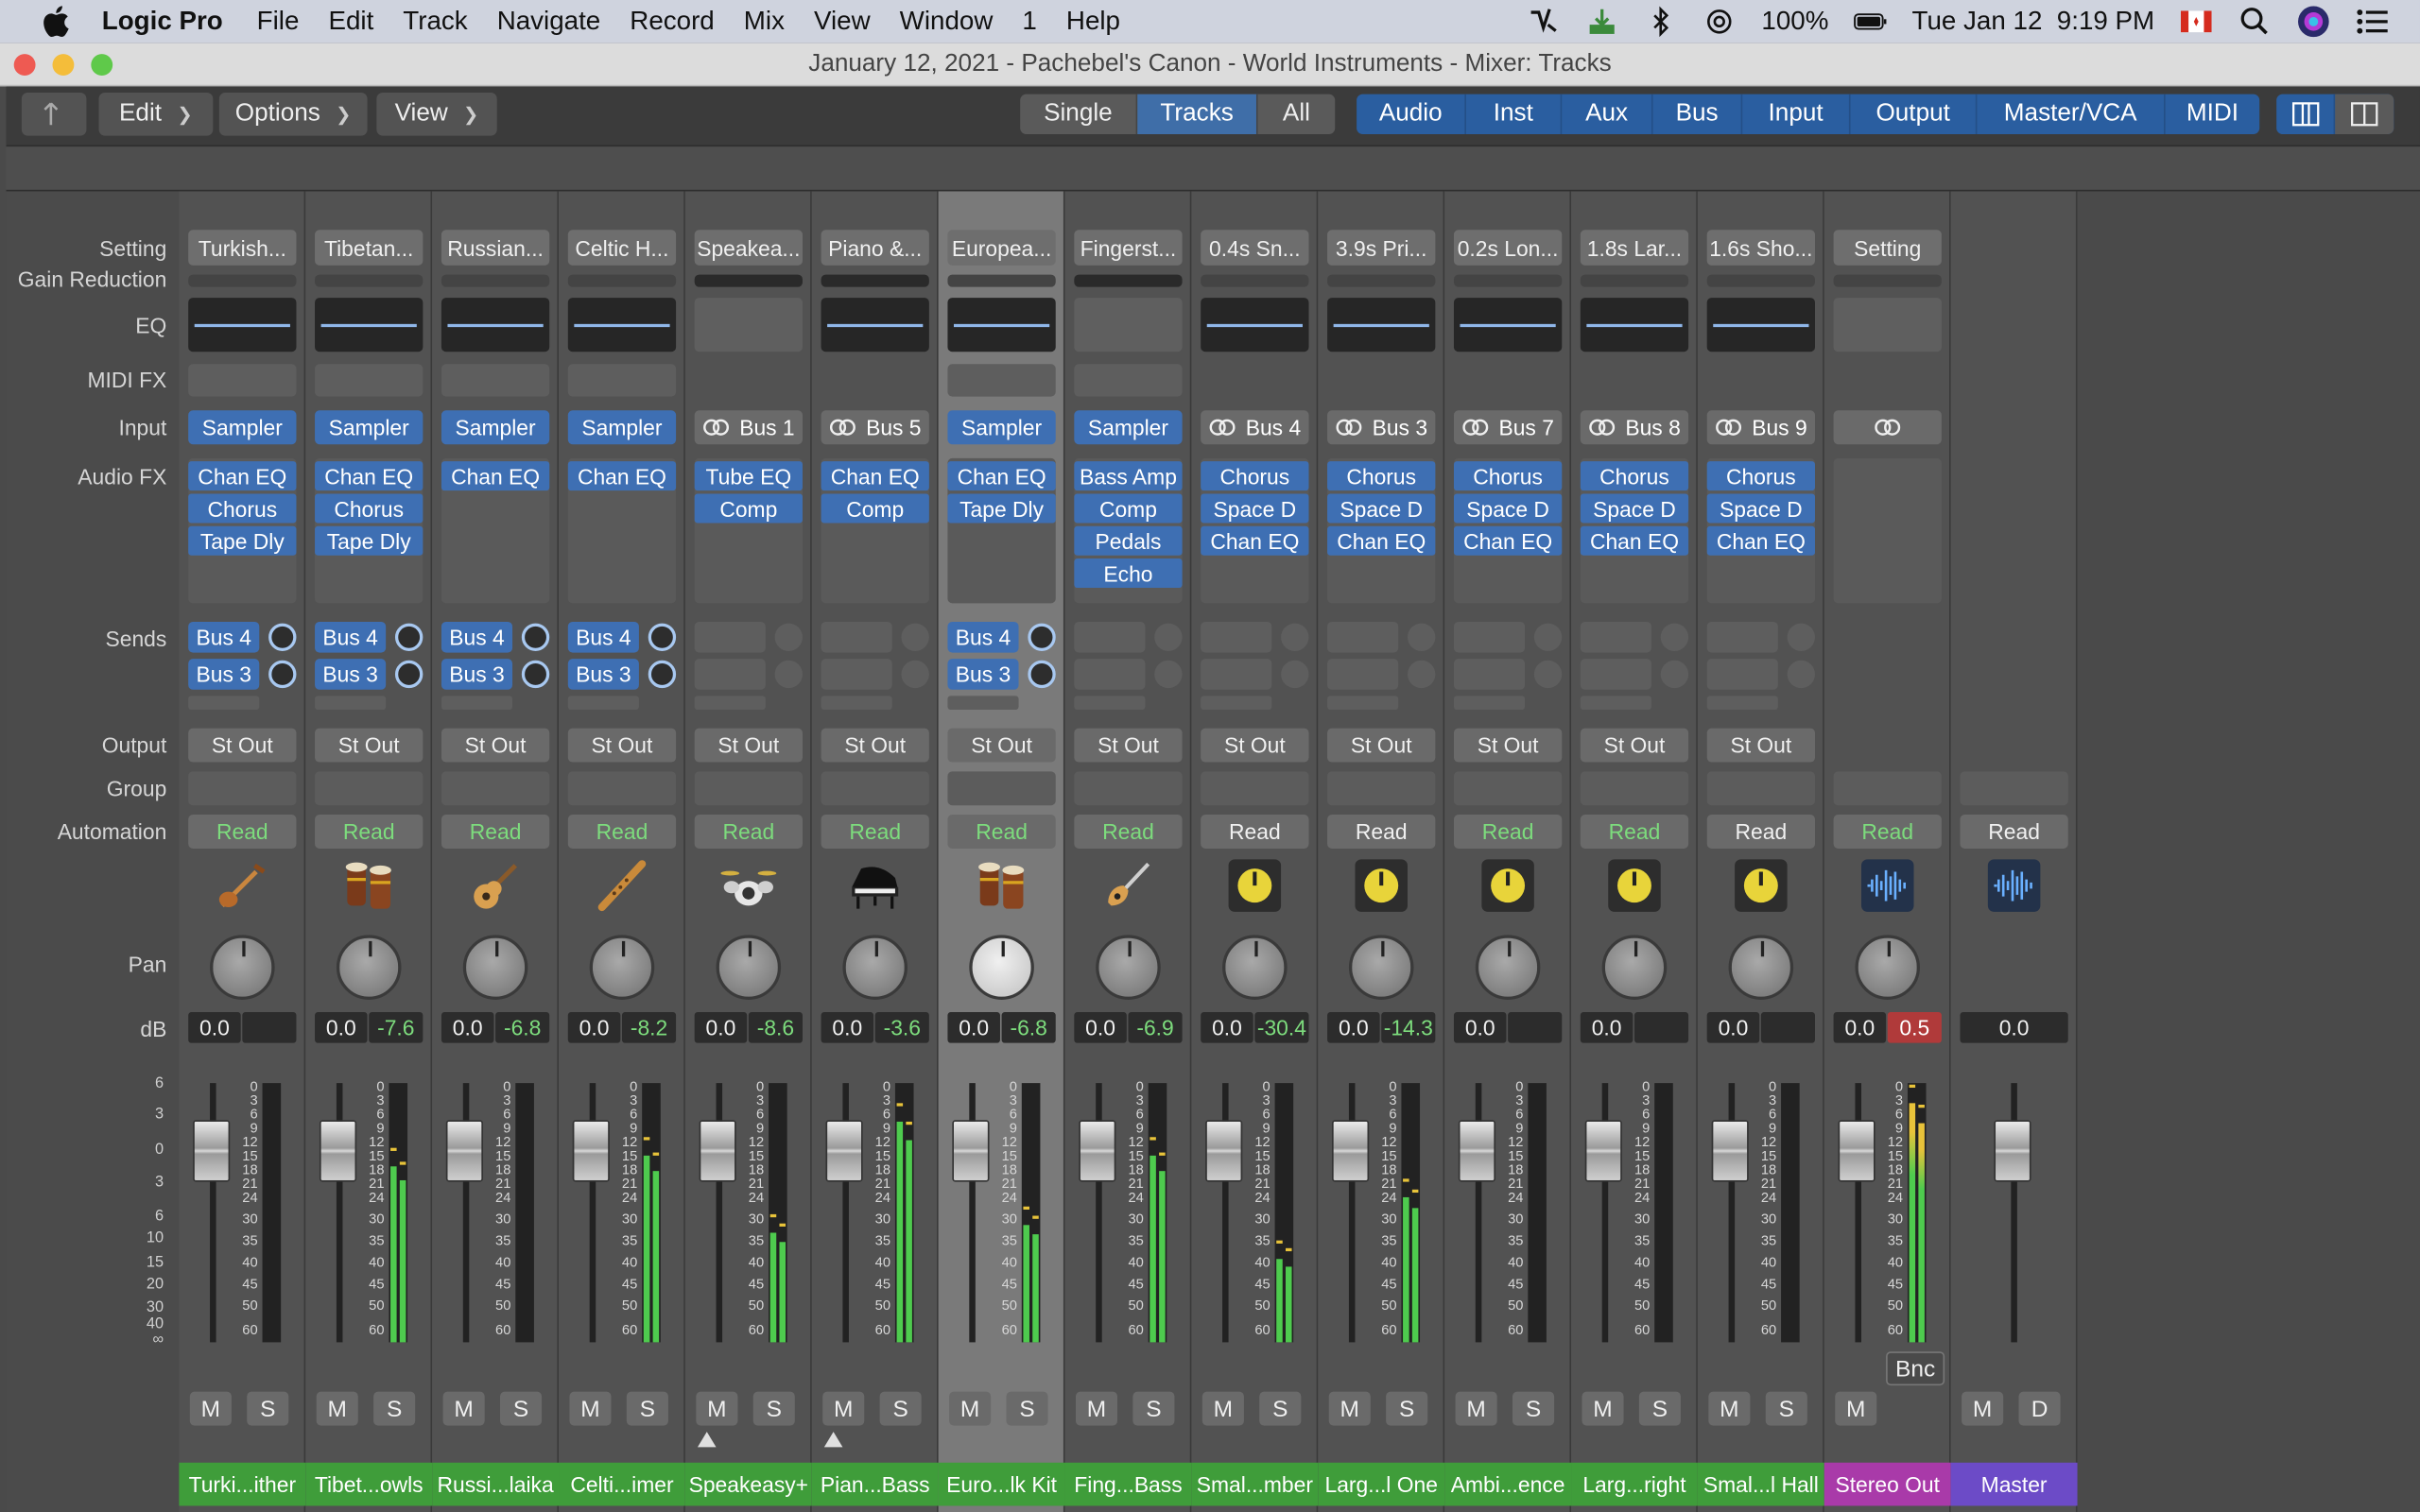 This screenshot has height=1512, width=2420. What do you see at coordinates (351, 674) in the screenshot?
I see `send-slot: Bus 3` at bounding box center [351, 674].